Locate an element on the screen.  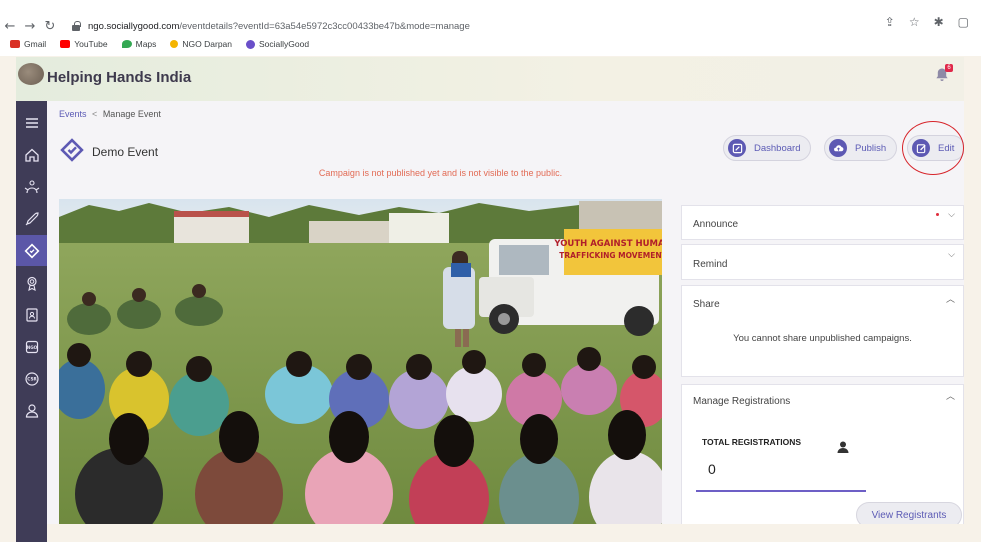
notifications-button: 6 is located at coordinates (943, 74).